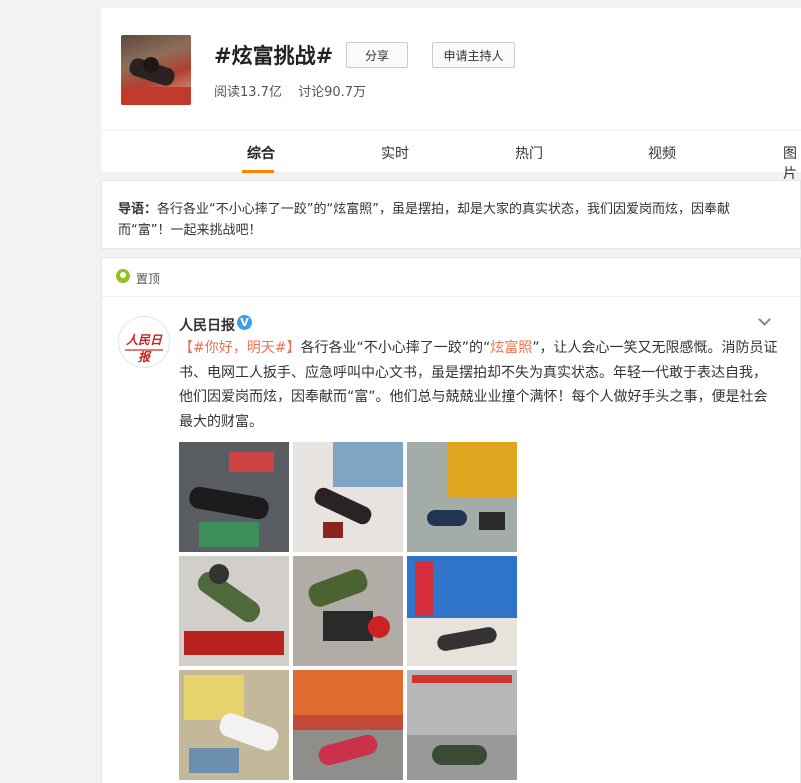 Image resolution: width=801 pixels, height=783 pixels. Describe the element at coordinates (207, 325) in the screenshot. I see `post-author: 人民日报` at that location.